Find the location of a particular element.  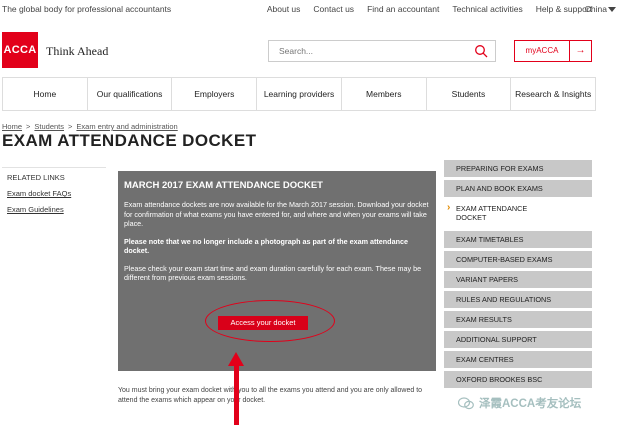

breadcrumb-students: Students is located at coordinates (49, 126).